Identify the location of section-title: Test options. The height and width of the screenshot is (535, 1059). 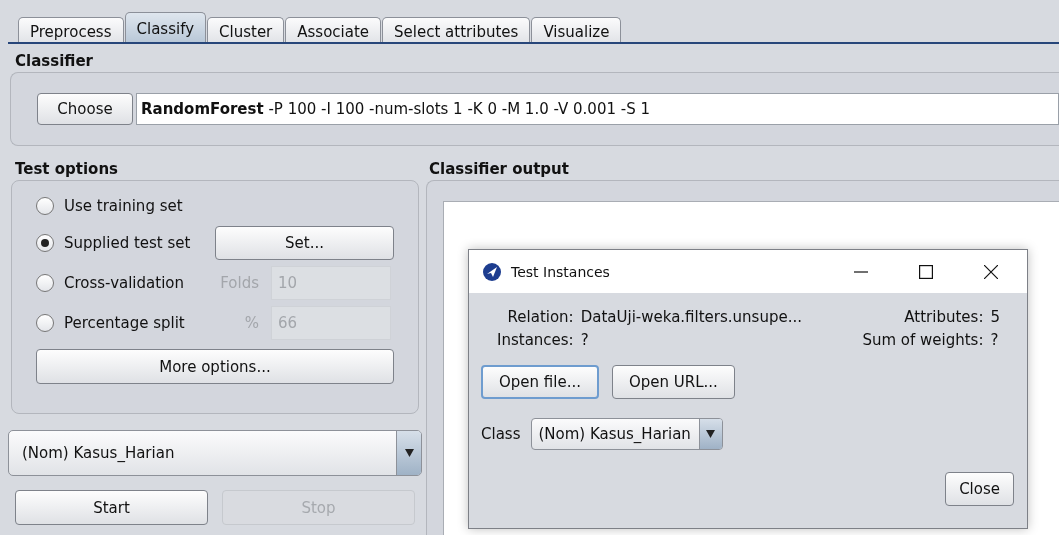
(66, 169).